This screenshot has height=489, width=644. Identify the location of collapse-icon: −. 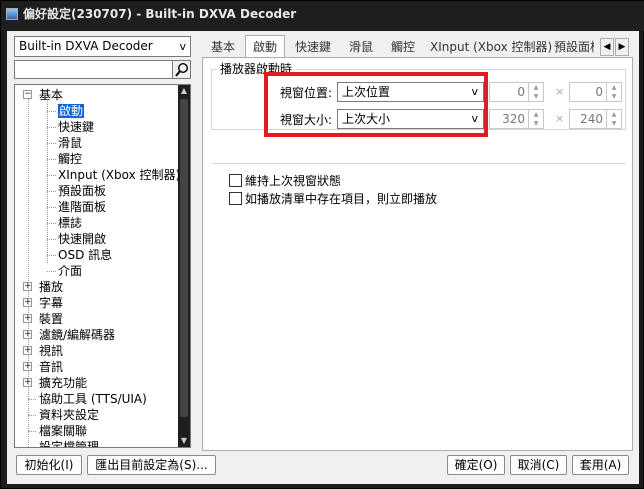
(27, 94).